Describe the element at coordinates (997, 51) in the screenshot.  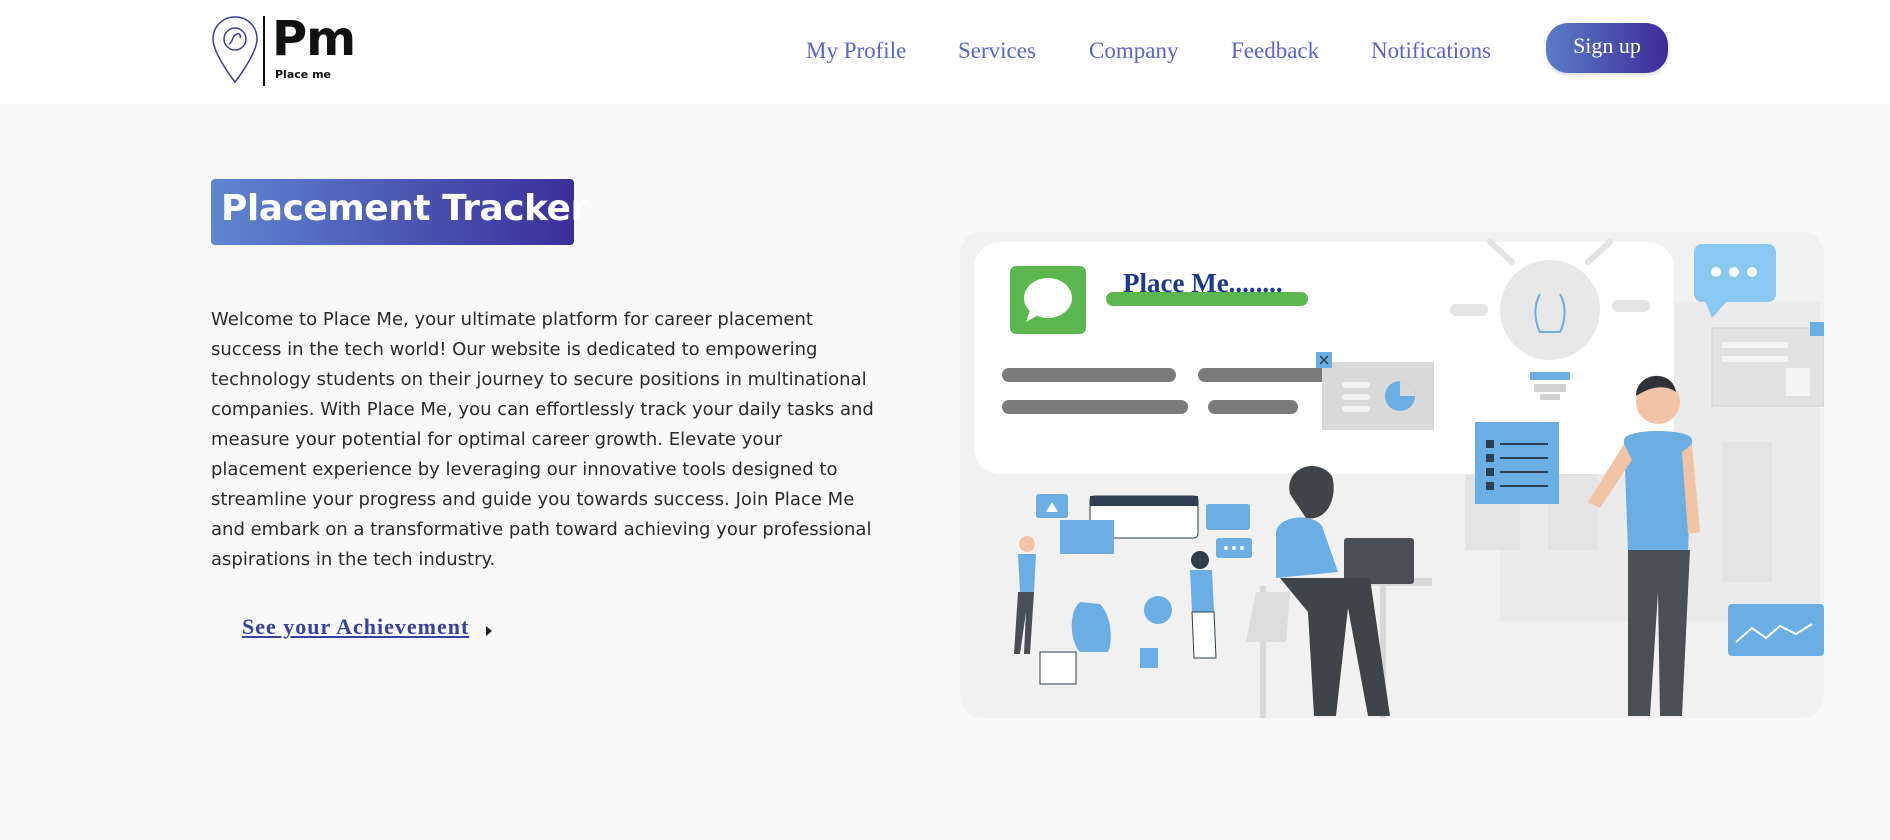
I see `nav-services: Services` at that location.